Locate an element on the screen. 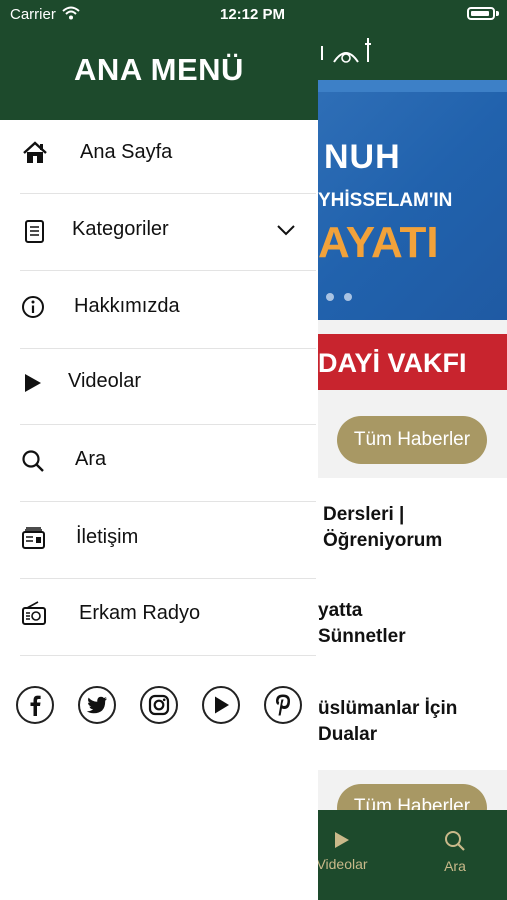  mosque-logo-icon is located at coordinates (346, 50).